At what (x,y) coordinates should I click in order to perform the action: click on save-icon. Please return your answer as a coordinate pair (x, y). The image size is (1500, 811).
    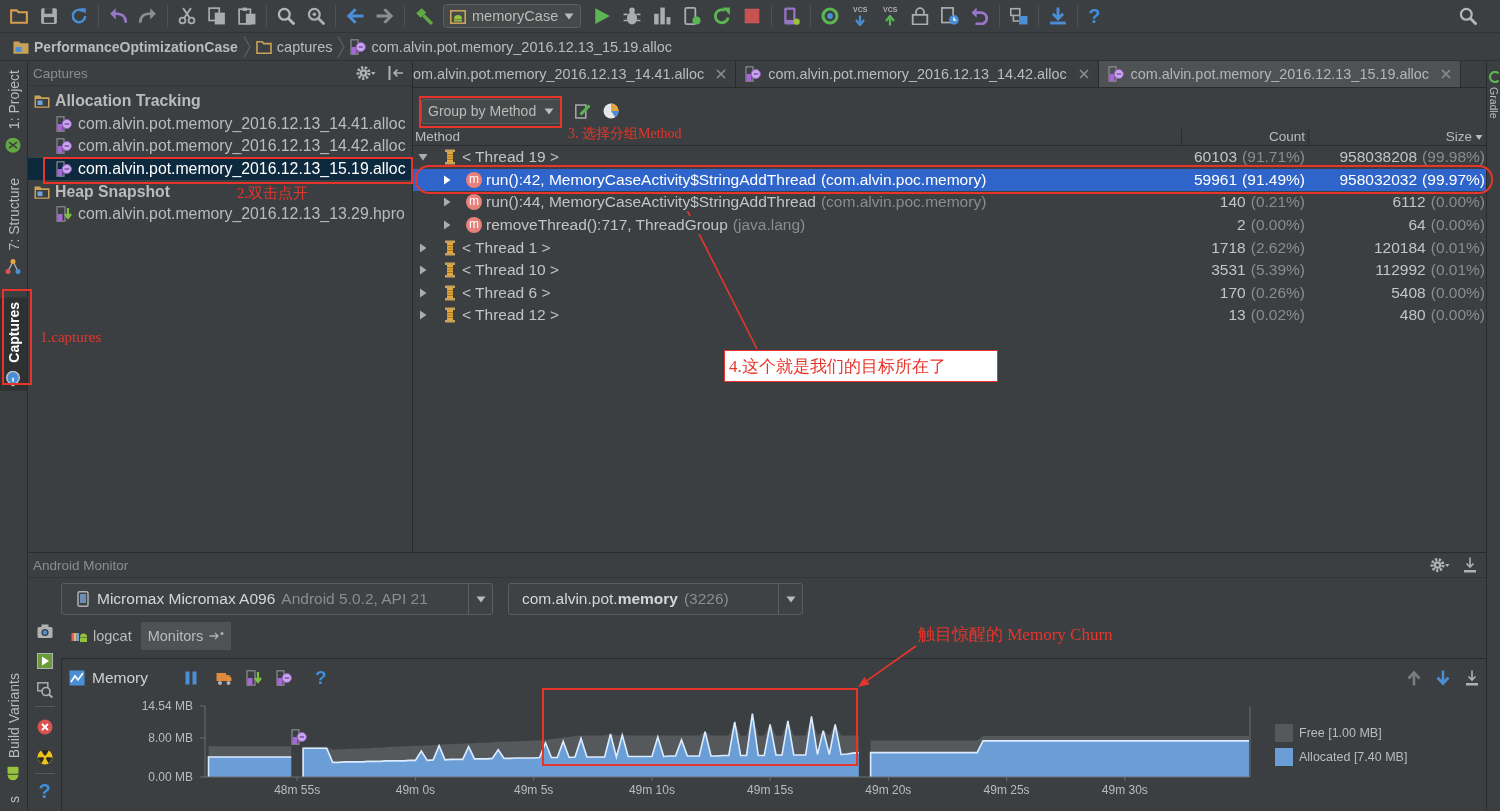
    Looking at the image, I should click on (49, 16).